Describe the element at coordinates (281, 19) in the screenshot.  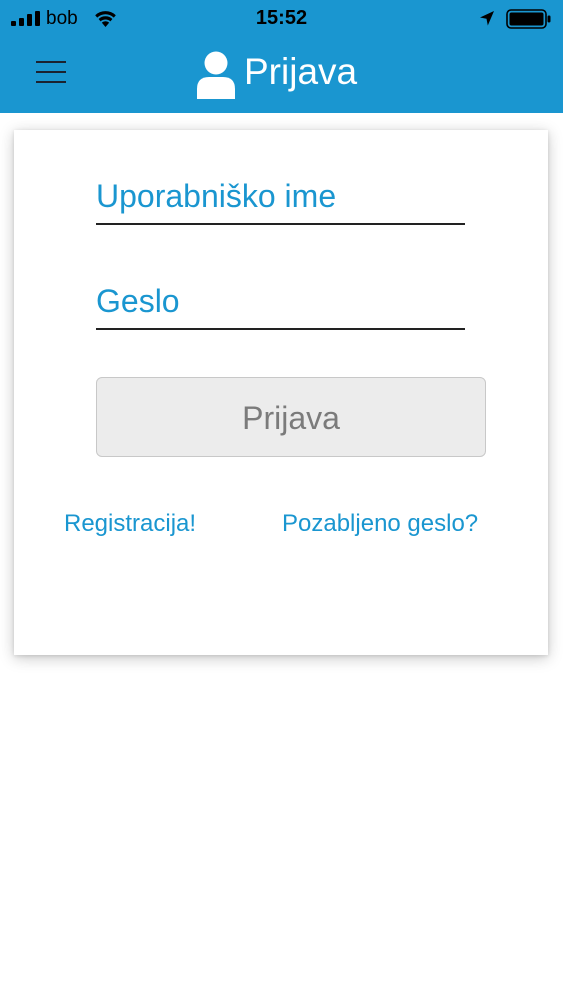
I see `status-bar: bob 15:52` at that location.